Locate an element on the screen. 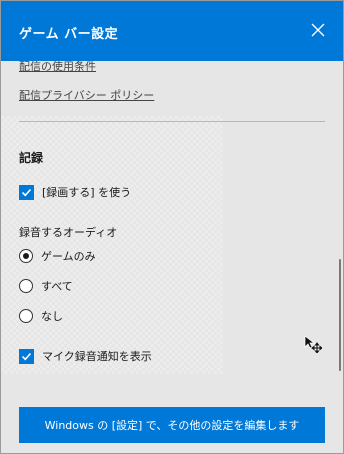  window-title: ゲーム バー設定 is located at coordinates (69, 34).